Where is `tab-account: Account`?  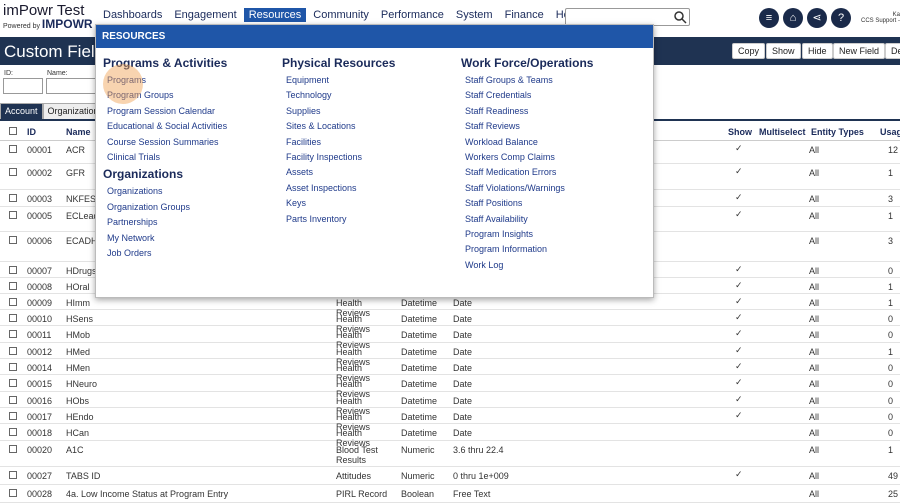 tab-account: Account is located at coordinates (21, 111).